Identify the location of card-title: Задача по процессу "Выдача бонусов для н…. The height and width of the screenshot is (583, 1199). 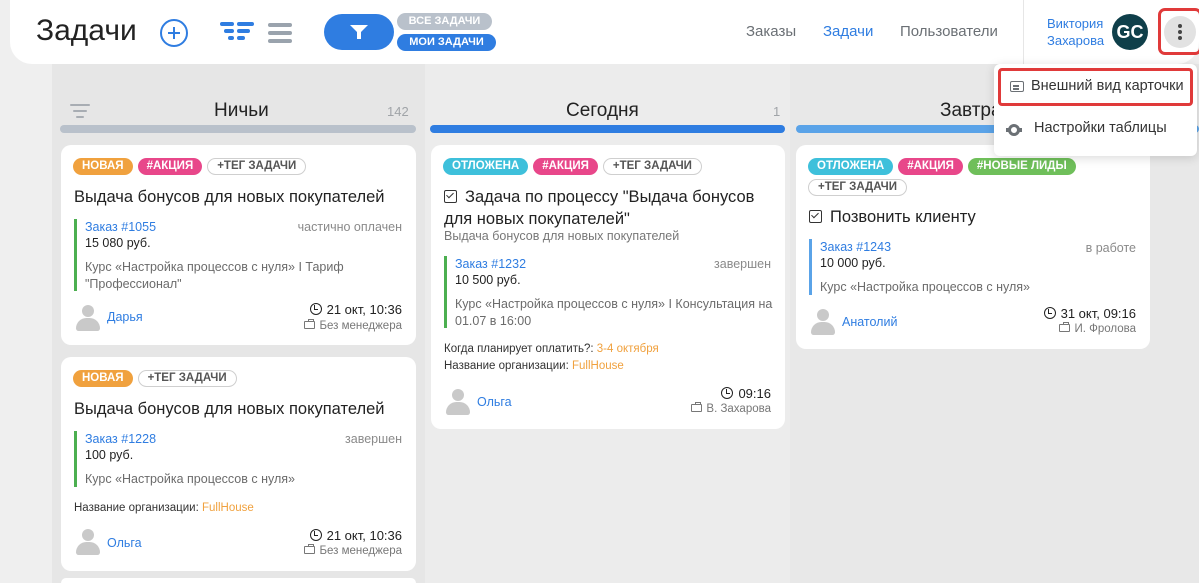
(599, 208).